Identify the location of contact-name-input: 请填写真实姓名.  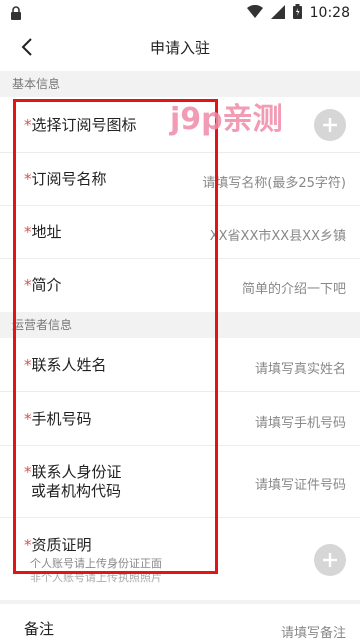
(300, 367).